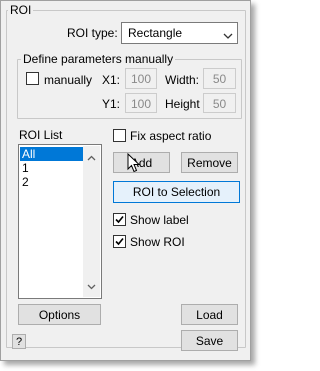 This screenshot has height=371, width=320. What do you see at coordinates (182, 104) in the screenshot?
I see `height-label: Height` at bounding box center [182, 104].